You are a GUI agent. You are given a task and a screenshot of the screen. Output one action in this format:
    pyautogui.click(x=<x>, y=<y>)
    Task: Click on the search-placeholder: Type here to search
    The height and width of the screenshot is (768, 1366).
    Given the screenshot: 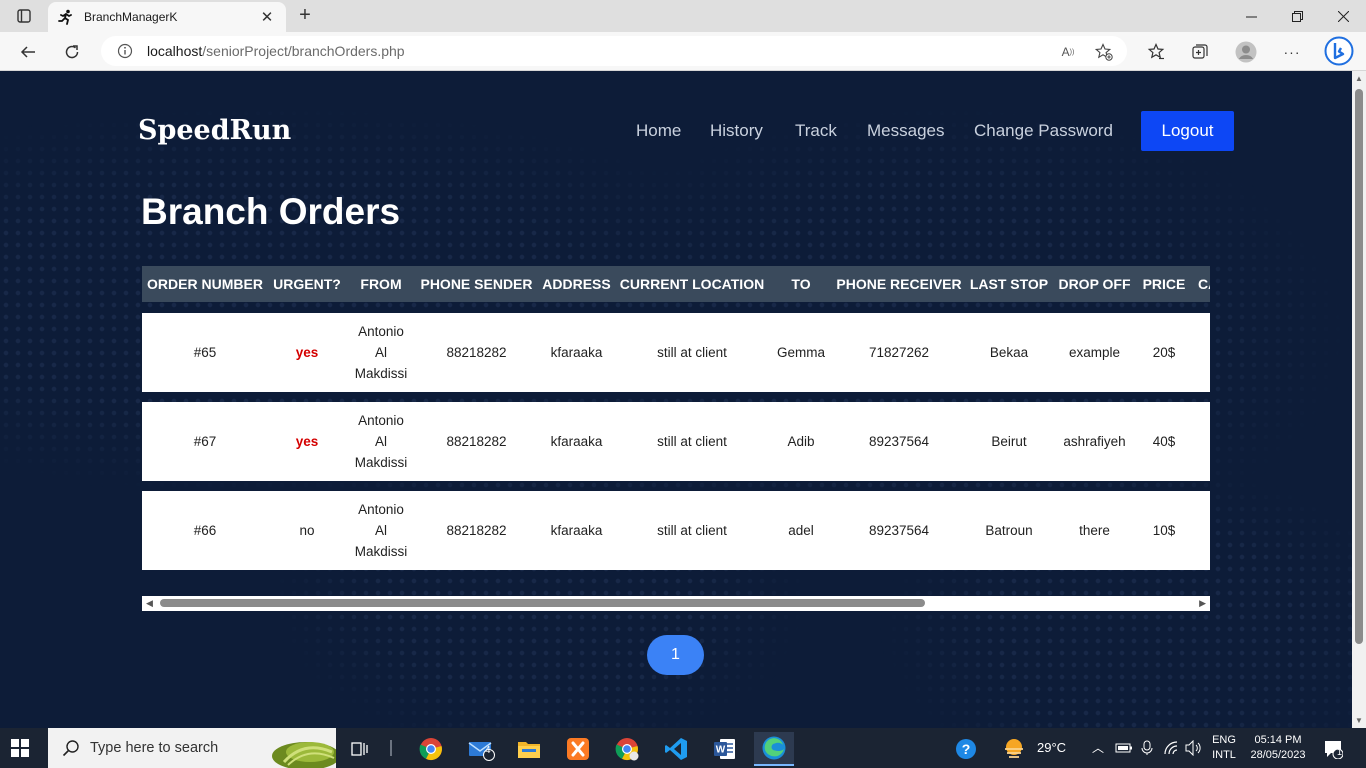 What is the action you would take?
    pyautogui.click(x=154, y=748)
    